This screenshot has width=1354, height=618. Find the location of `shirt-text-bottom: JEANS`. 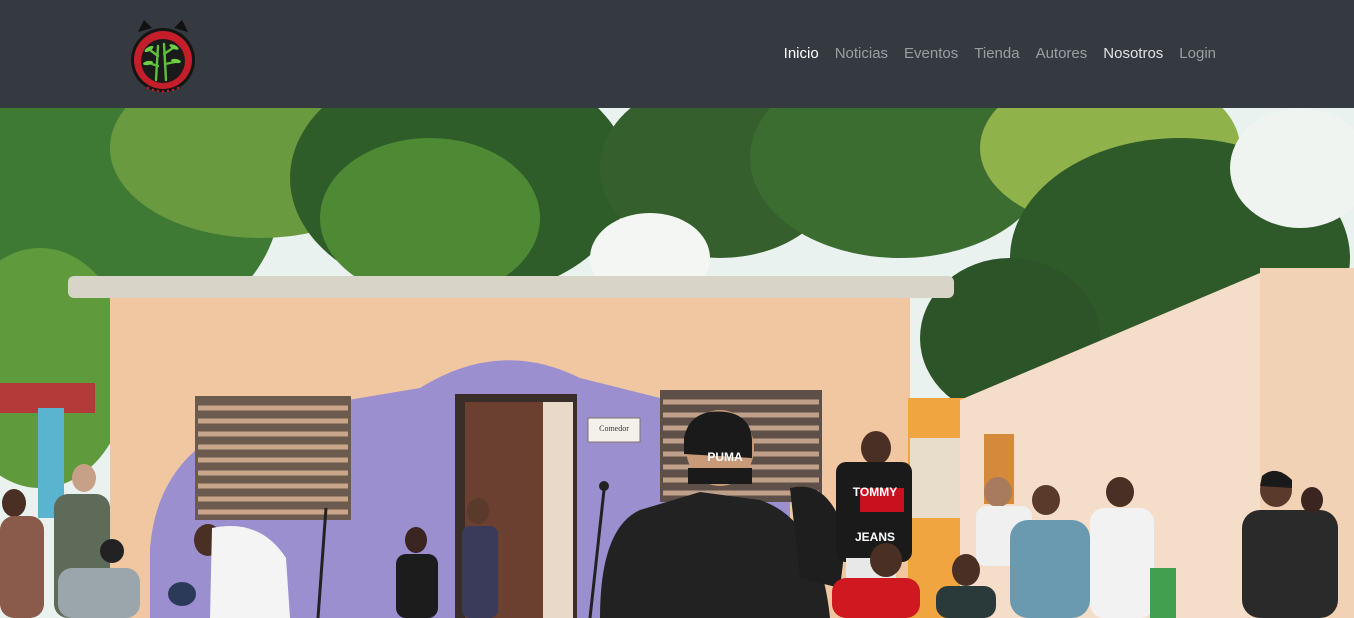

shirt-text-bottom: JEANS is located at coordinates (875, 537).